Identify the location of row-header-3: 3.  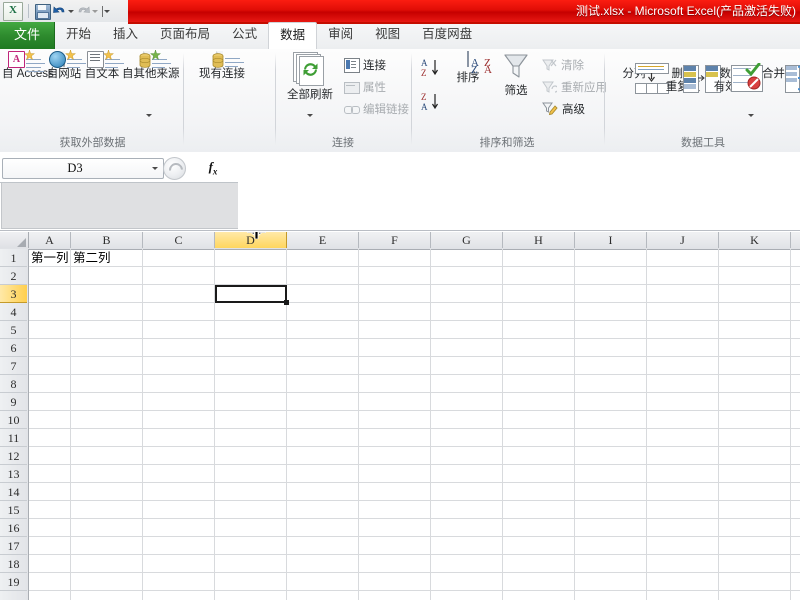
(13, 294).